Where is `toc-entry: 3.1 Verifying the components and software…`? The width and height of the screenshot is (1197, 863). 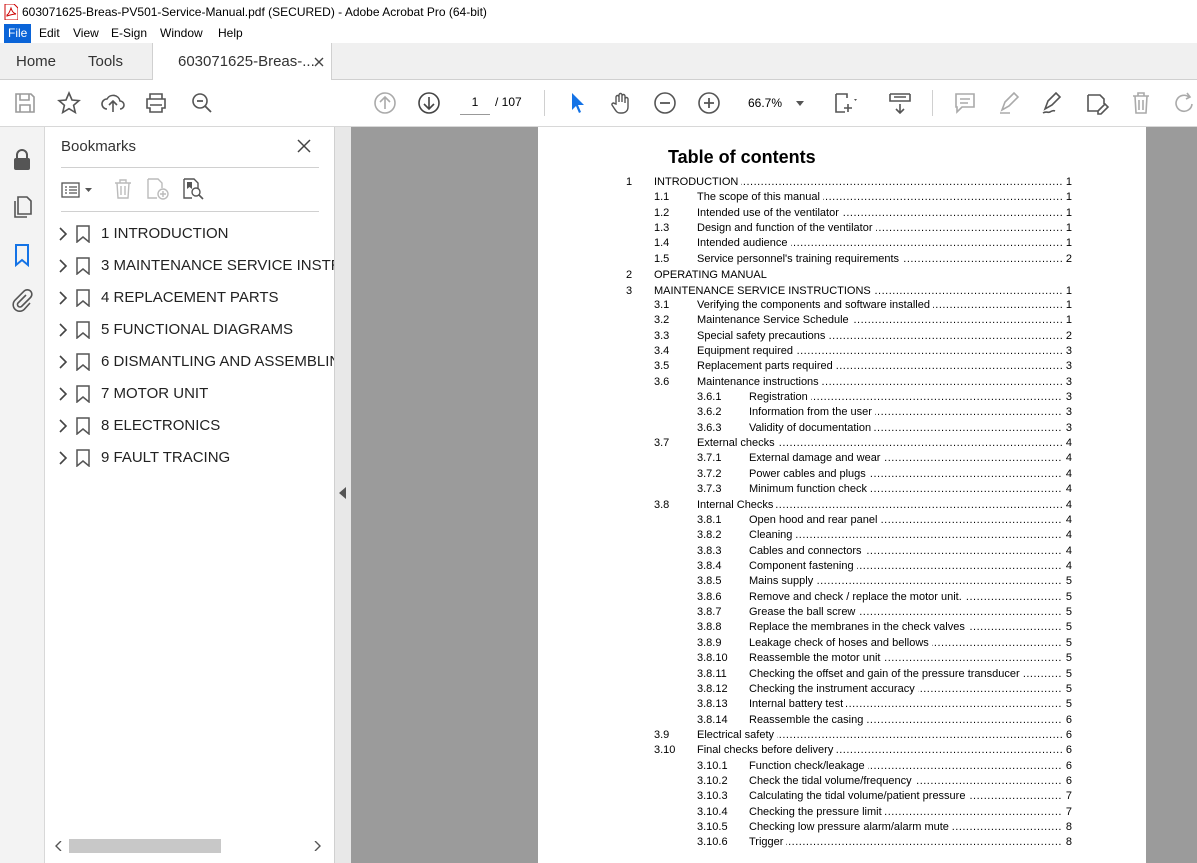
toc-entry: 3.1 Verifying the components and software… is located at coordinates (805, 304).